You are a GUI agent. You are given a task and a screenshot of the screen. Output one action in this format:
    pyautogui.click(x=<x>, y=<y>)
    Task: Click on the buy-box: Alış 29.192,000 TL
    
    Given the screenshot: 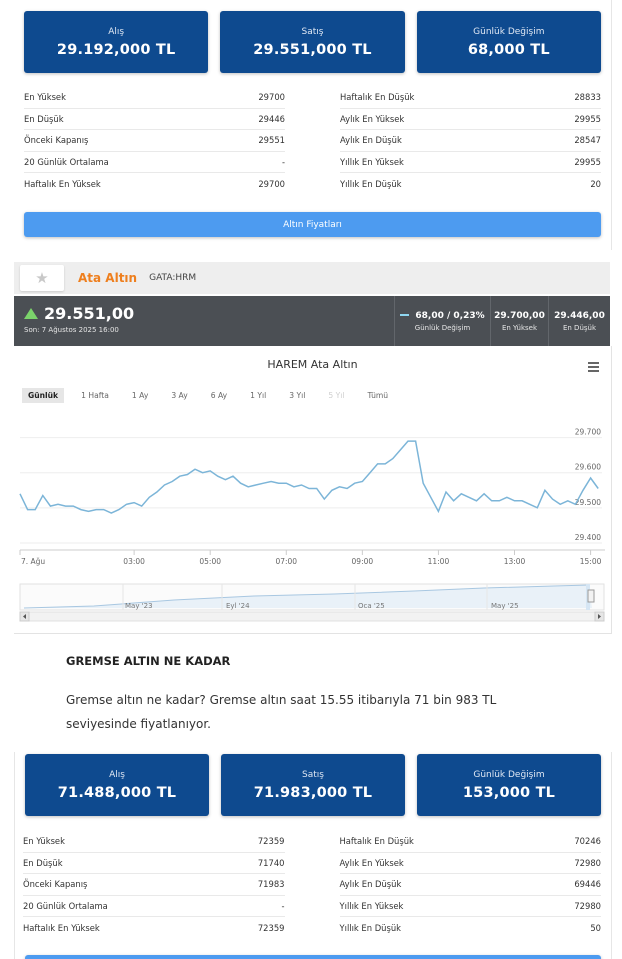 What is the action you would take?
    pyautogui.click(x=116, y=42)
    